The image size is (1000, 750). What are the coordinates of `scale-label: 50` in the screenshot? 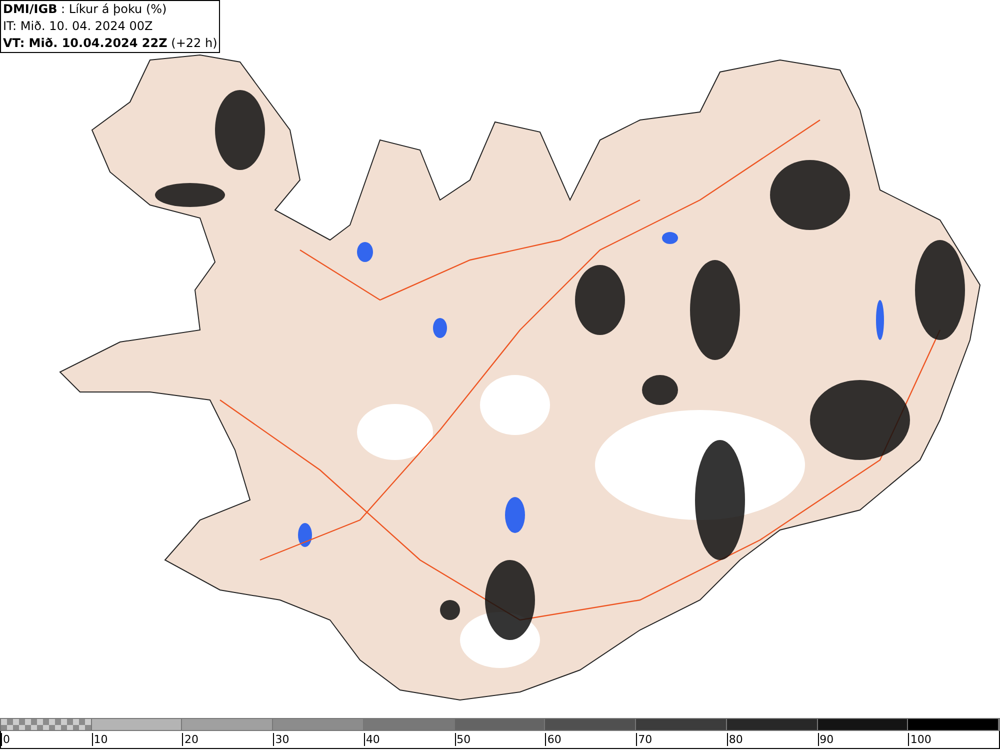 It's located at (462, 739).